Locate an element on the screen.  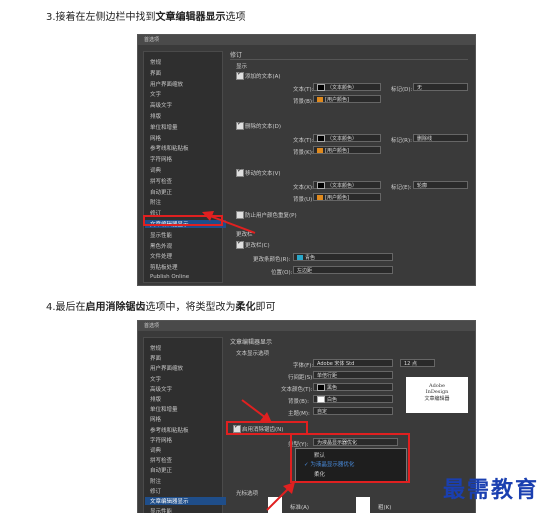
sidebar-item: 黑色外观 is located at coordinates (161, 246).